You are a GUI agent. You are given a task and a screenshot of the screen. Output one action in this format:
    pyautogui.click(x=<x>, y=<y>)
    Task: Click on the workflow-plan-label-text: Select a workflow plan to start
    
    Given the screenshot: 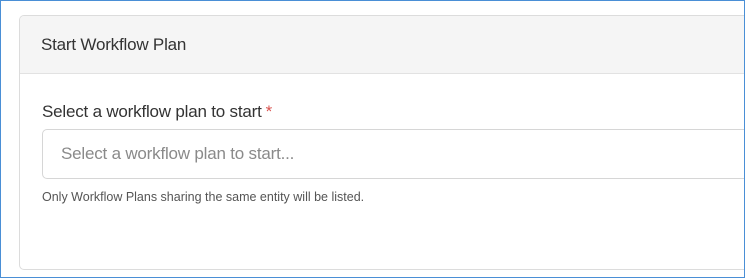 What is the action you would take?
    pyautogui.click(x=152, y=111)
    